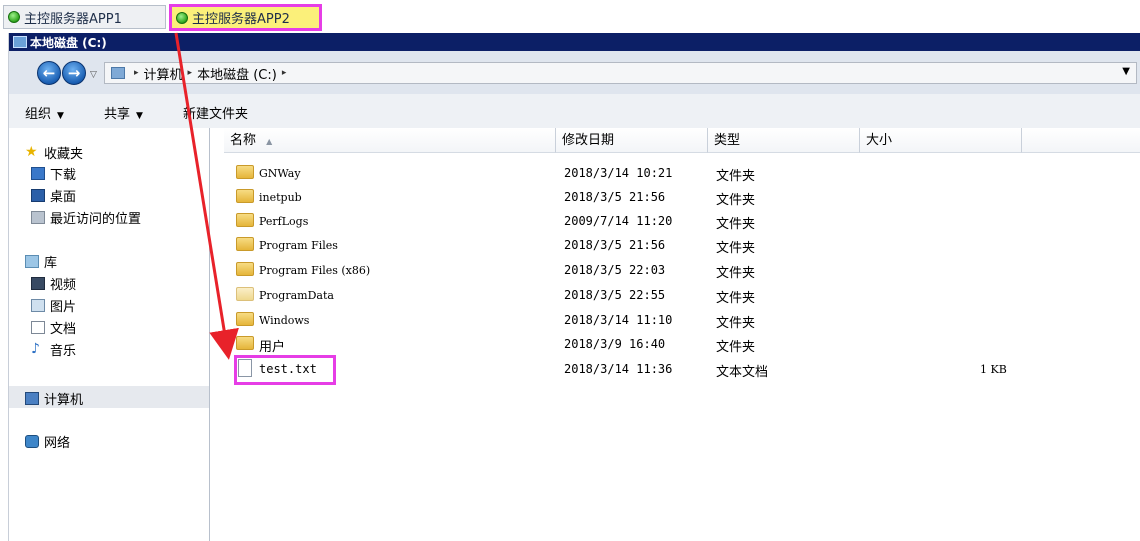 The width and height of the screenshot is (1140, 541). What do you see at coordinates (86, 217) in the screenshot?
I see `nav-recent: 最近访问的位置` at bounding box center [86, 217].